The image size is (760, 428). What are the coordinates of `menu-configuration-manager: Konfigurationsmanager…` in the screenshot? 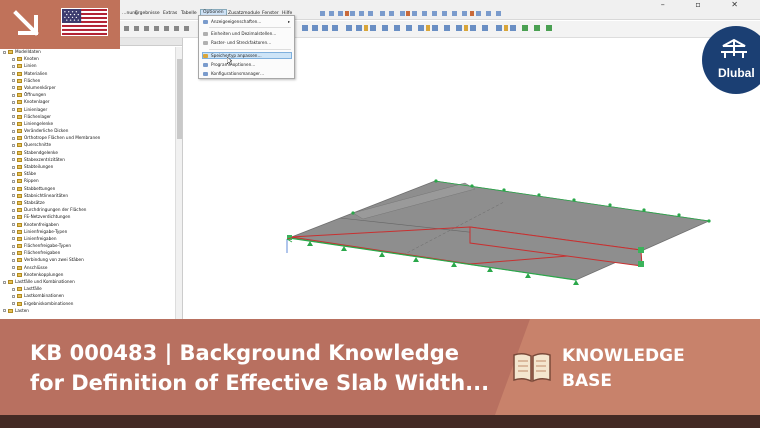 It's located at (237, 73).